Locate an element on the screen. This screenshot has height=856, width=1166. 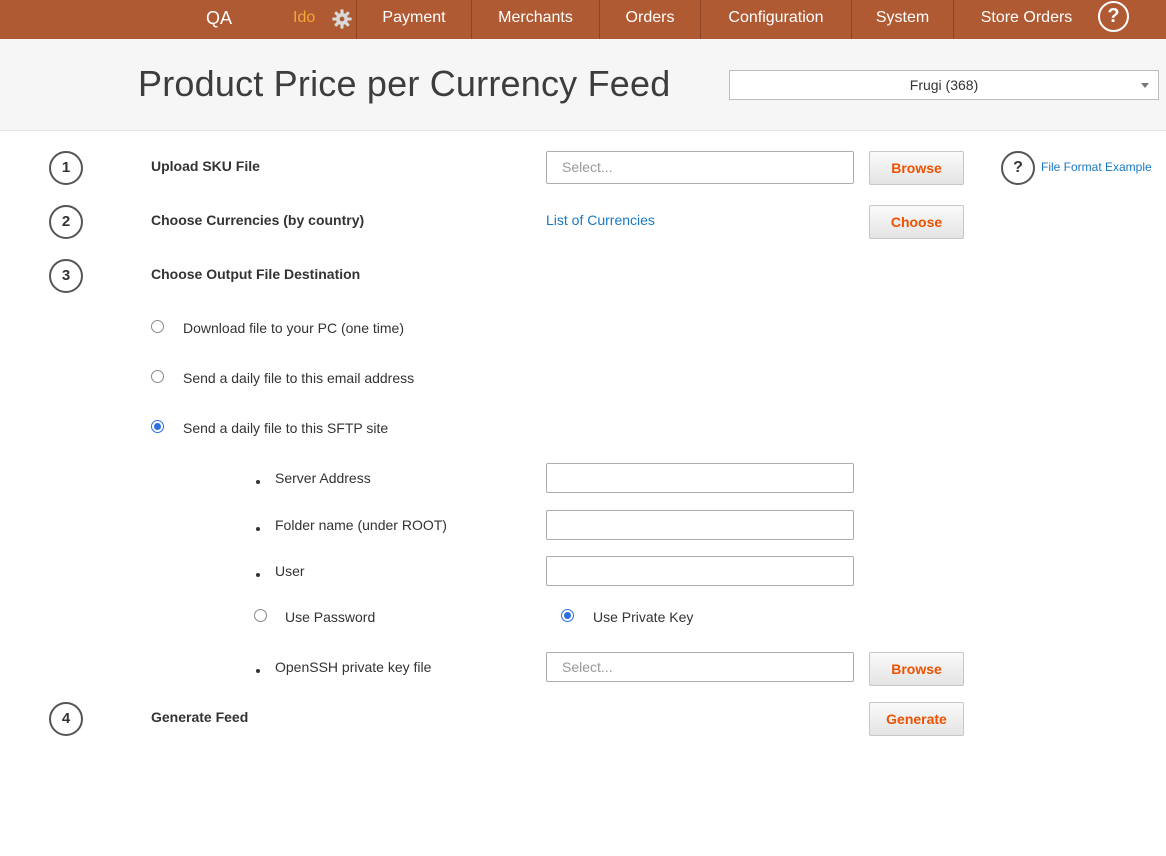
radio-use-private-key is located at coordinates (567, 615).